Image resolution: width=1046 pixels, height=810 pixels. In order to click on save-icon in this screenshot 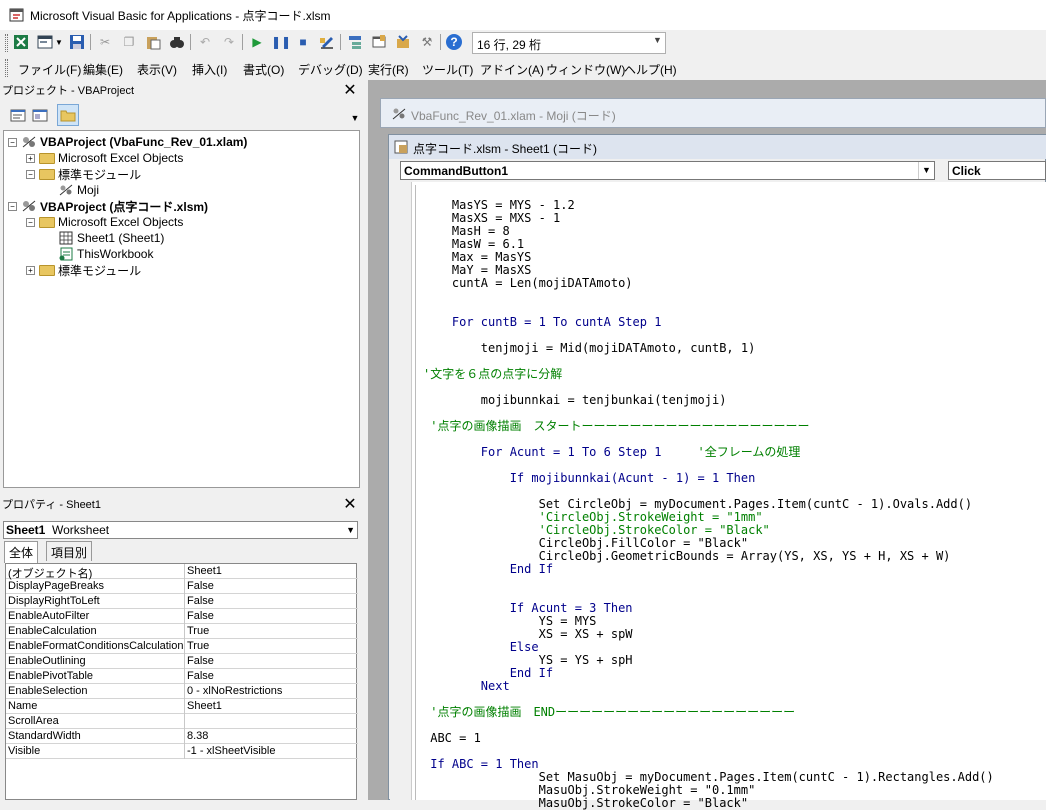, I will do `click(77, 42)`.